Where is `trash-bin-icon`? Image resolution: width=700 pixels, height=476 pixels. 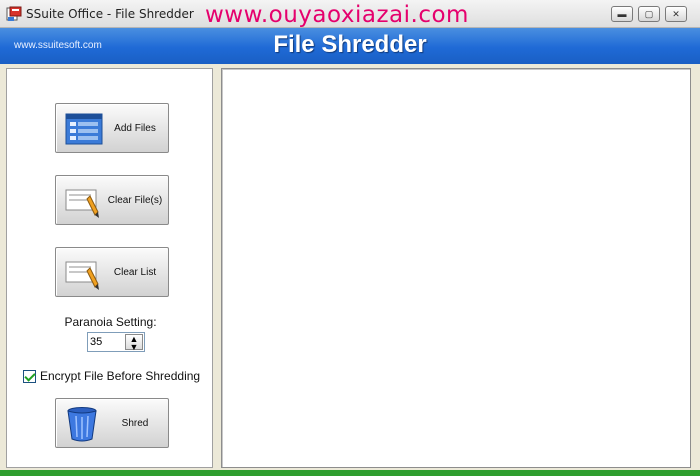
trash-bin-icon is located at coordinates (82, 424).